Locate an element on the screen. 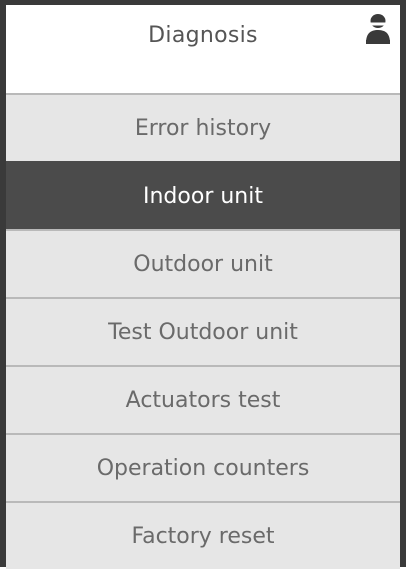 This screenshot has width=406, height=569. menu-item-label: Test Outdoor unit is located at coordinates (203, 332).